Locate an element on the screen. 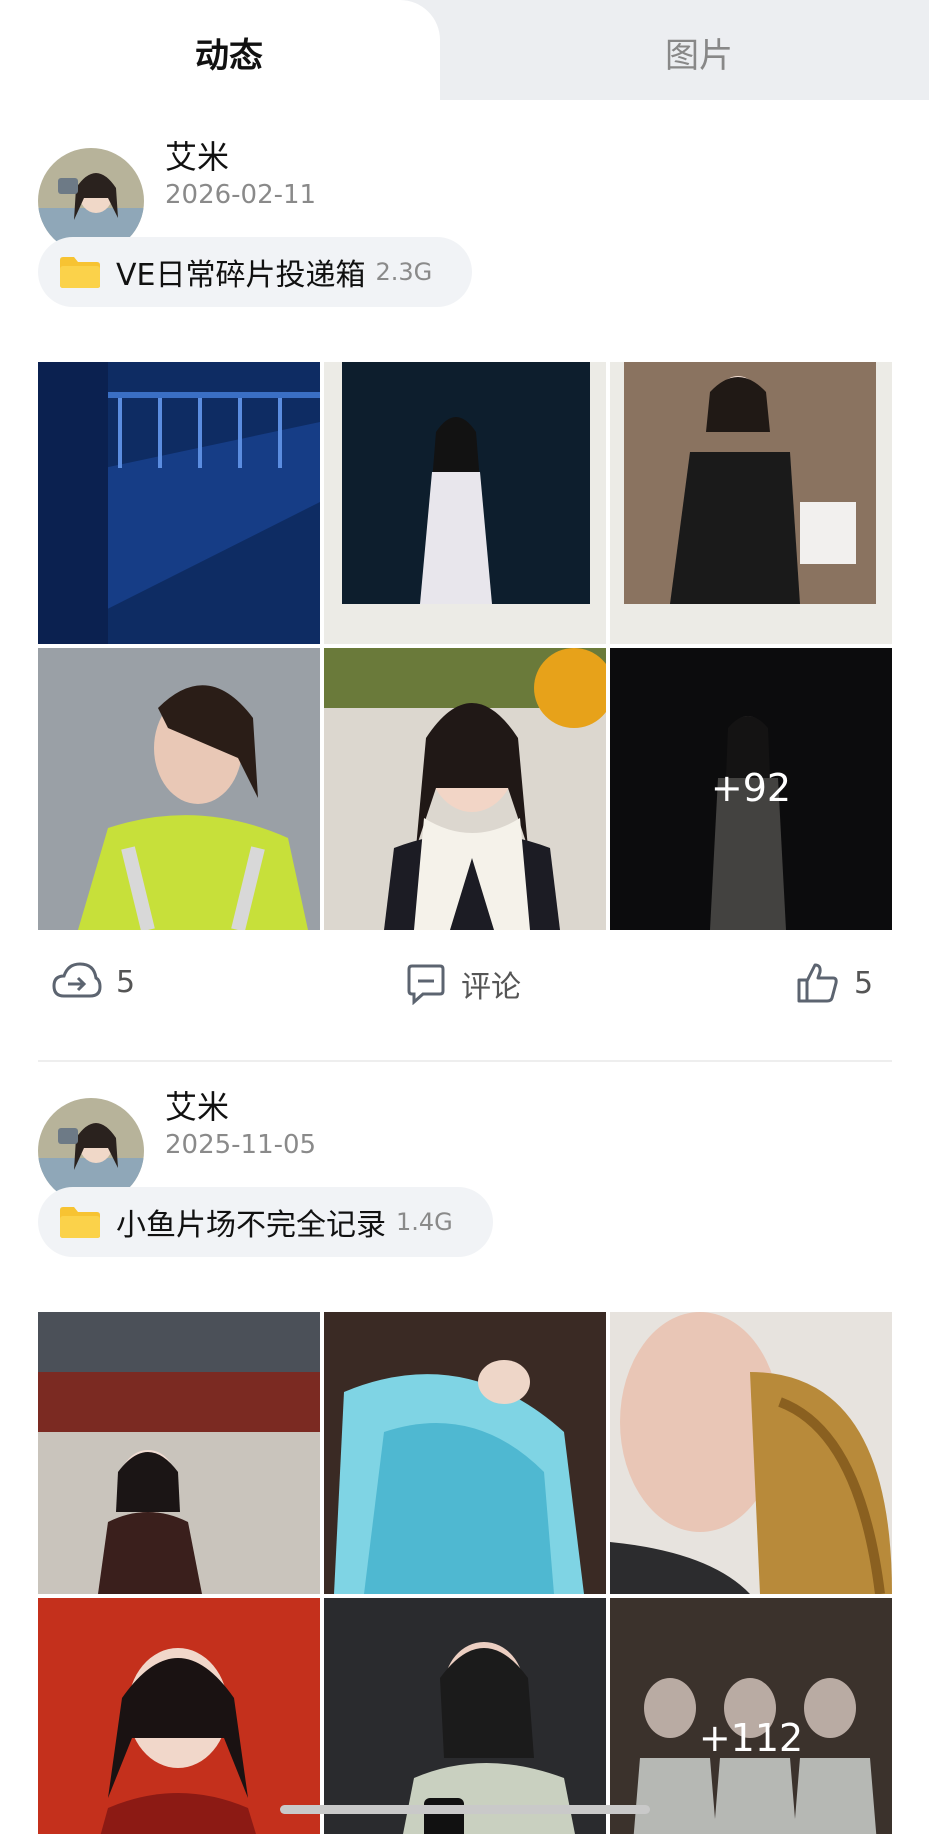 The width and height of the screenshot is (929, 1834). like-button: 5 is located at coordinates (834, 983).